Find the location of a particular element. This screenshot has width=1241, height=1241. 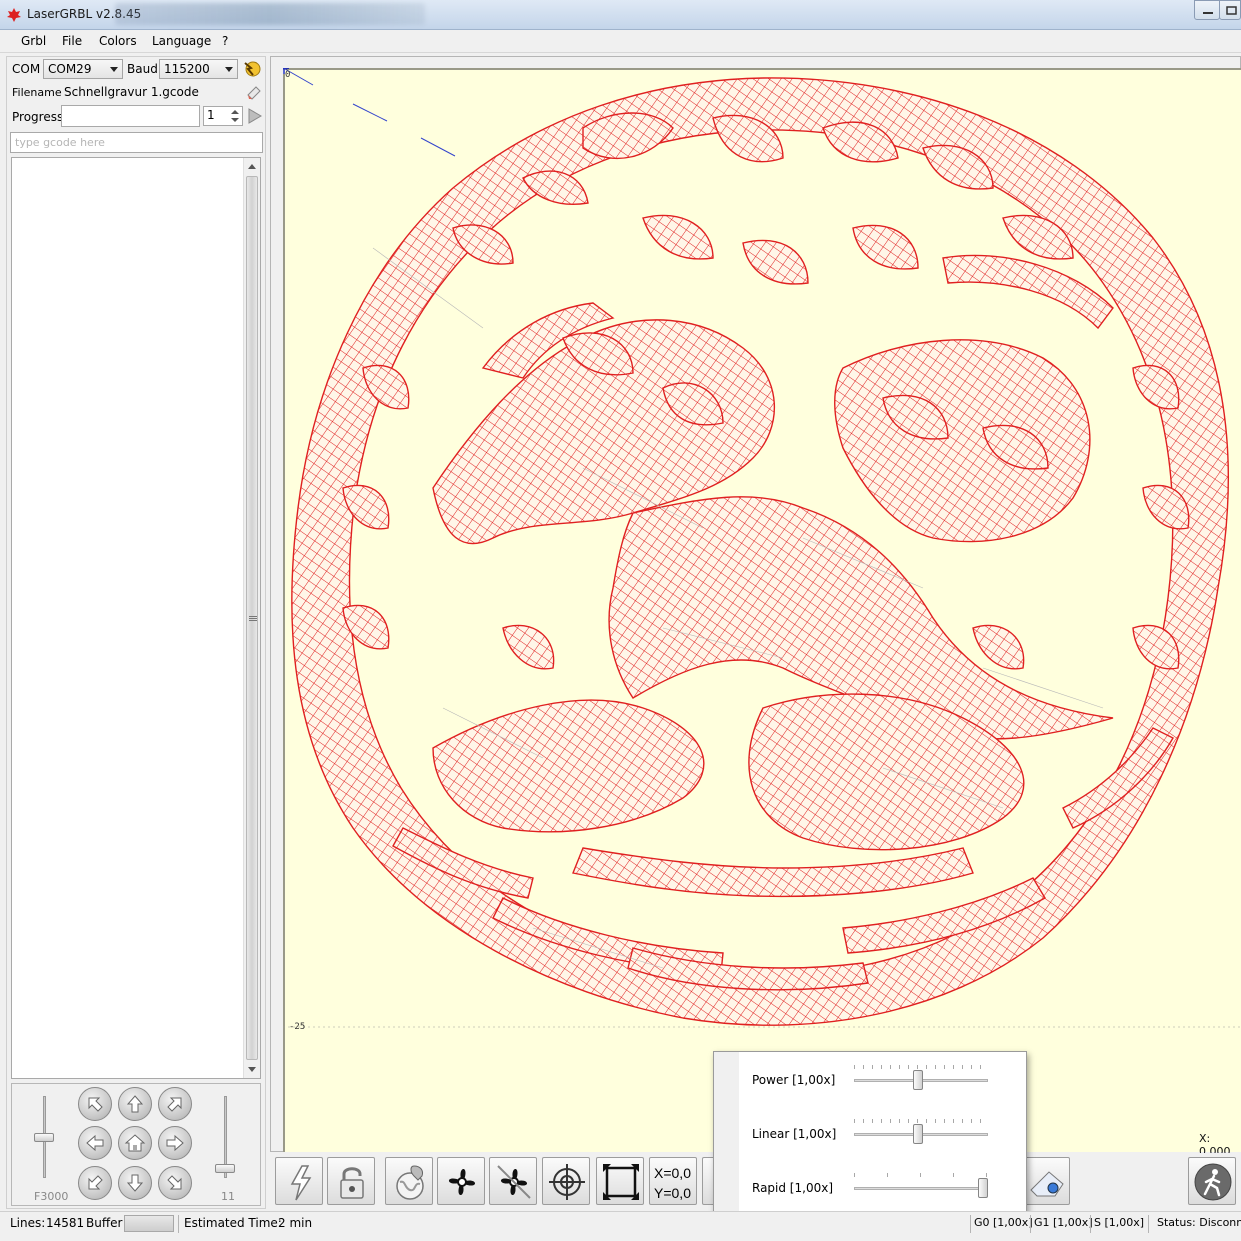

rapid-slider-track is located at coordinates (921, 1188).